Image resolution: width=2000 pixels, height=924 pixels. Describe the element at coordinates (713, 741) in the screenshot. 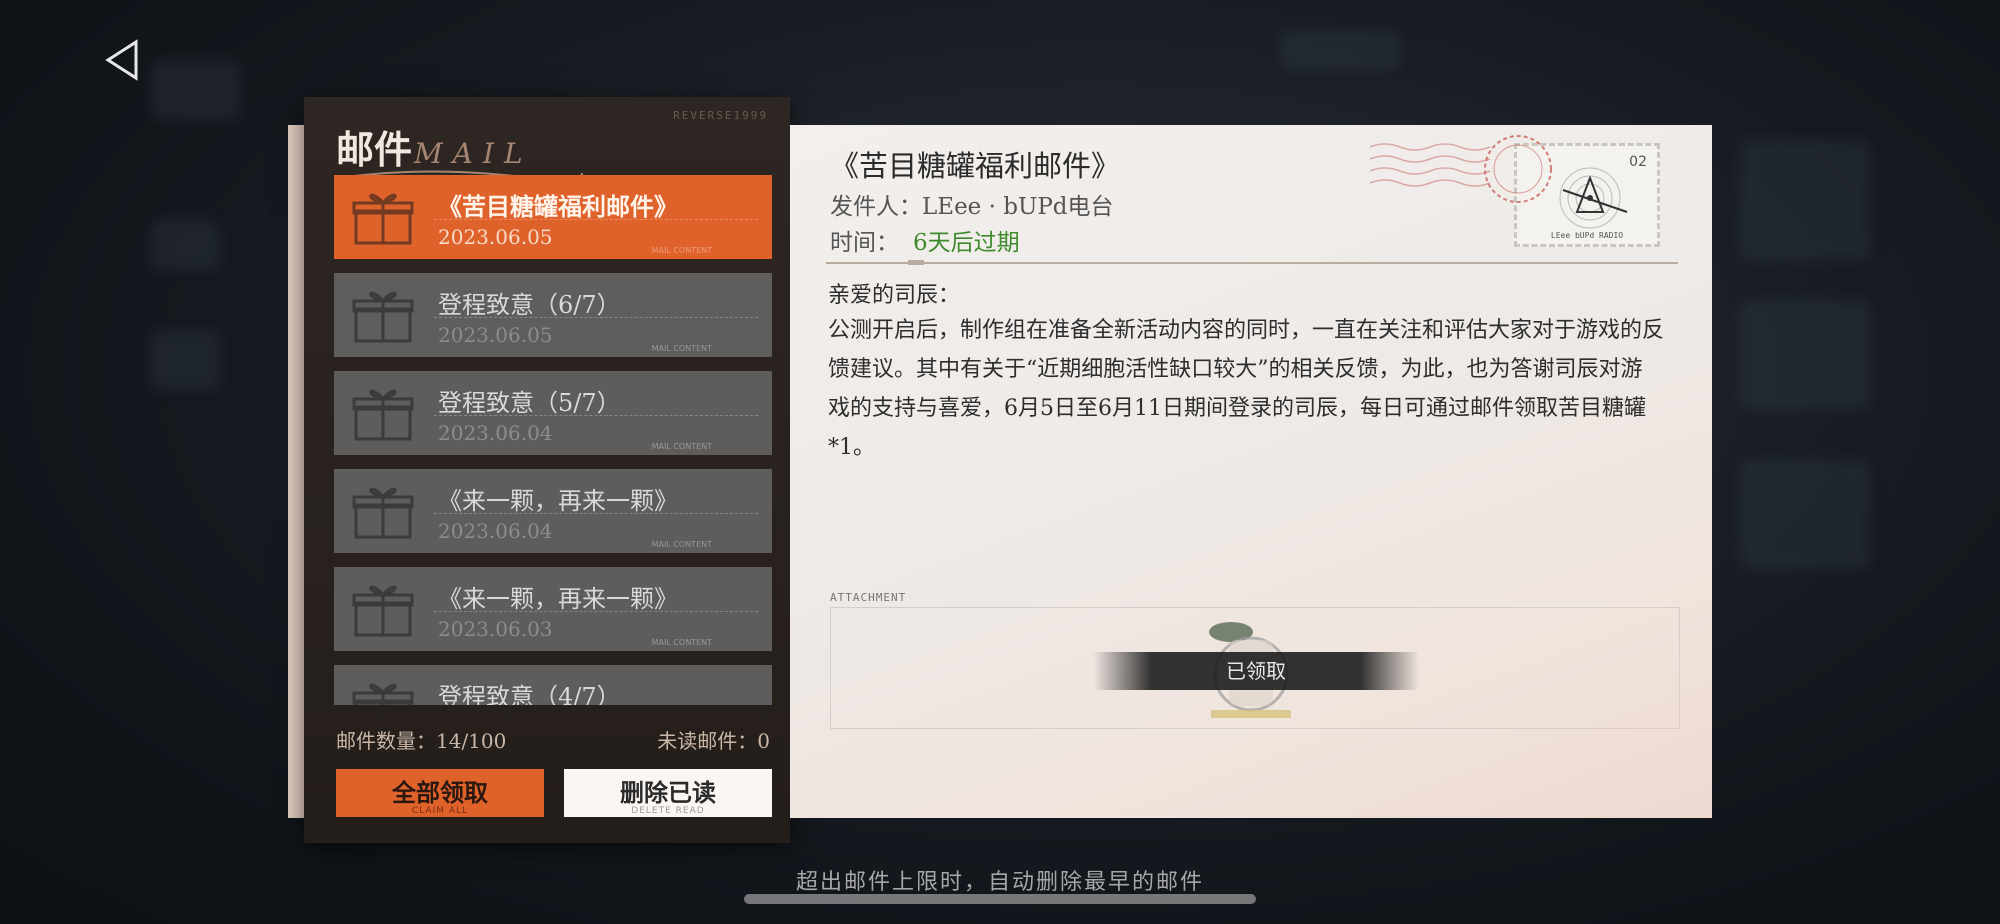

I see `unread-count: 未读邮件：0` at that location.